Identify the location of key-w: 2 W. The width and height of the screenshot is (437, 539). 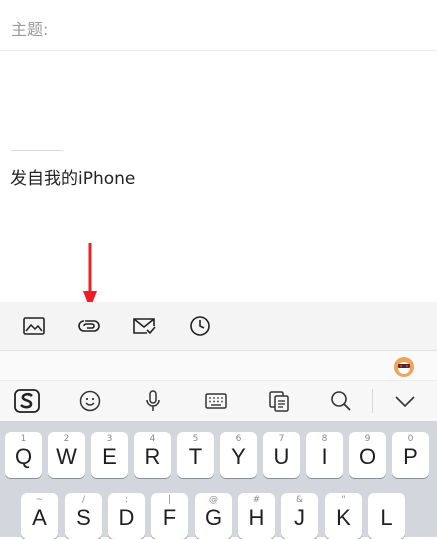
(66, 455).